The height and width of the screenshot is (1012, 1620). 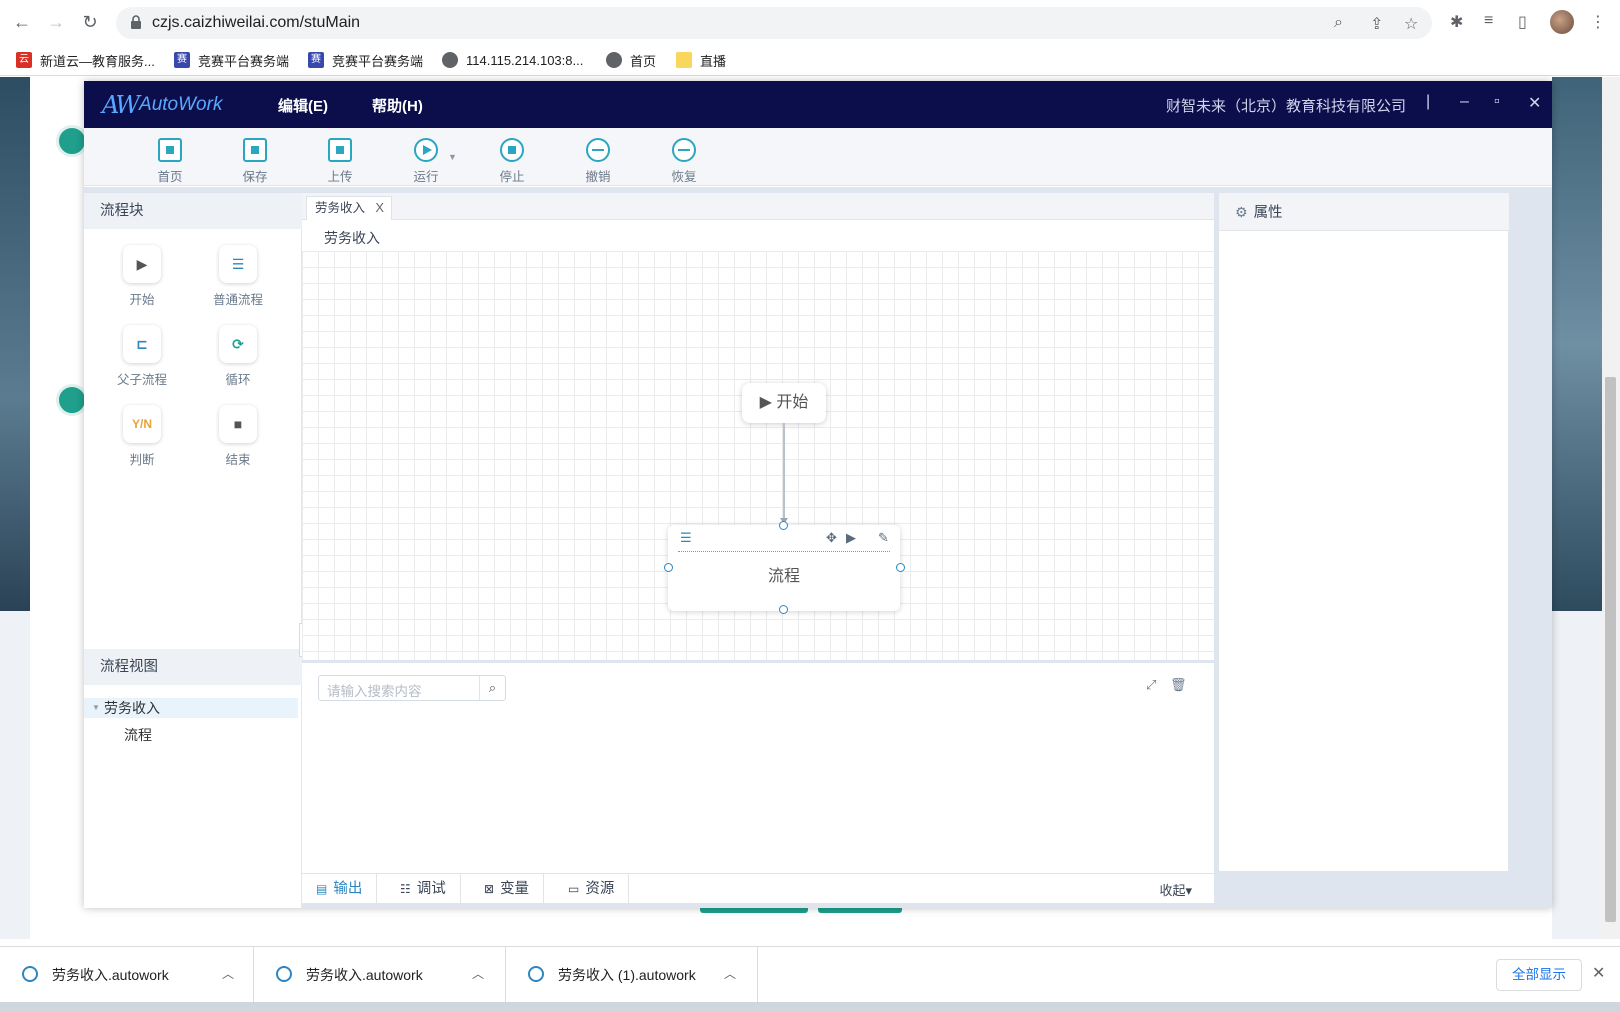 What do you see at coordinates (255, 161) in the screenshot?
I see `save-button: 保存` at bounding box center [255, 161].